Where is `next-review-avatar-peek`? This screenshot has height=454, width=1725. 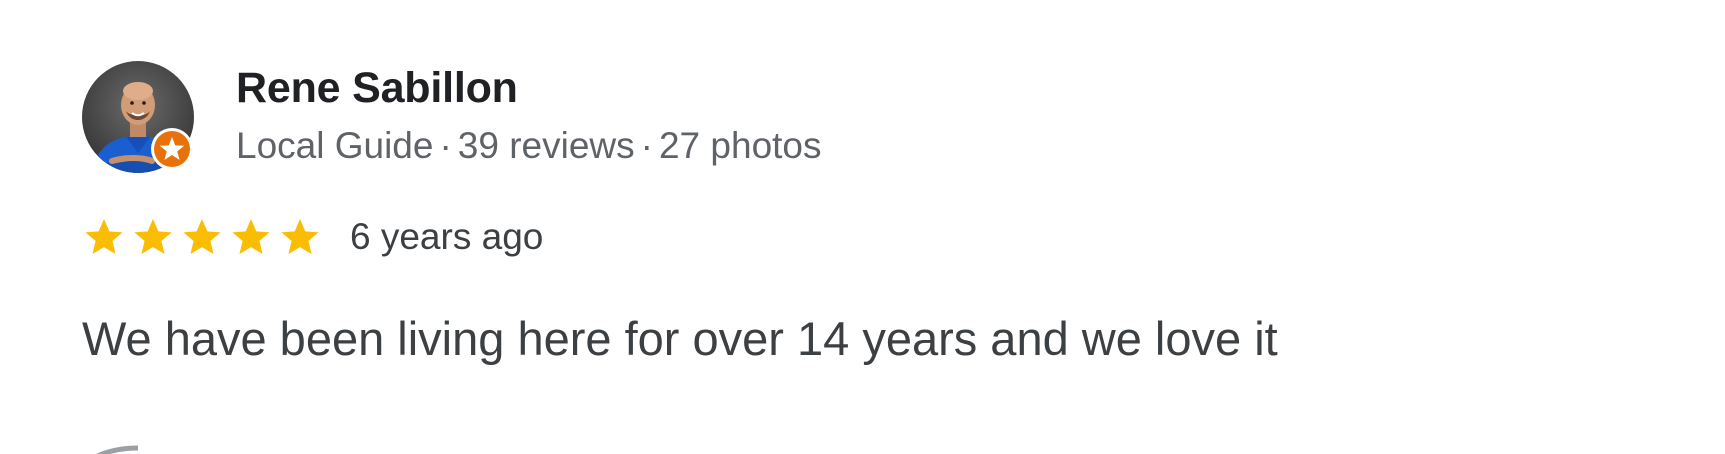
next-review-avatar-peek is located at coordinates (117, 449).